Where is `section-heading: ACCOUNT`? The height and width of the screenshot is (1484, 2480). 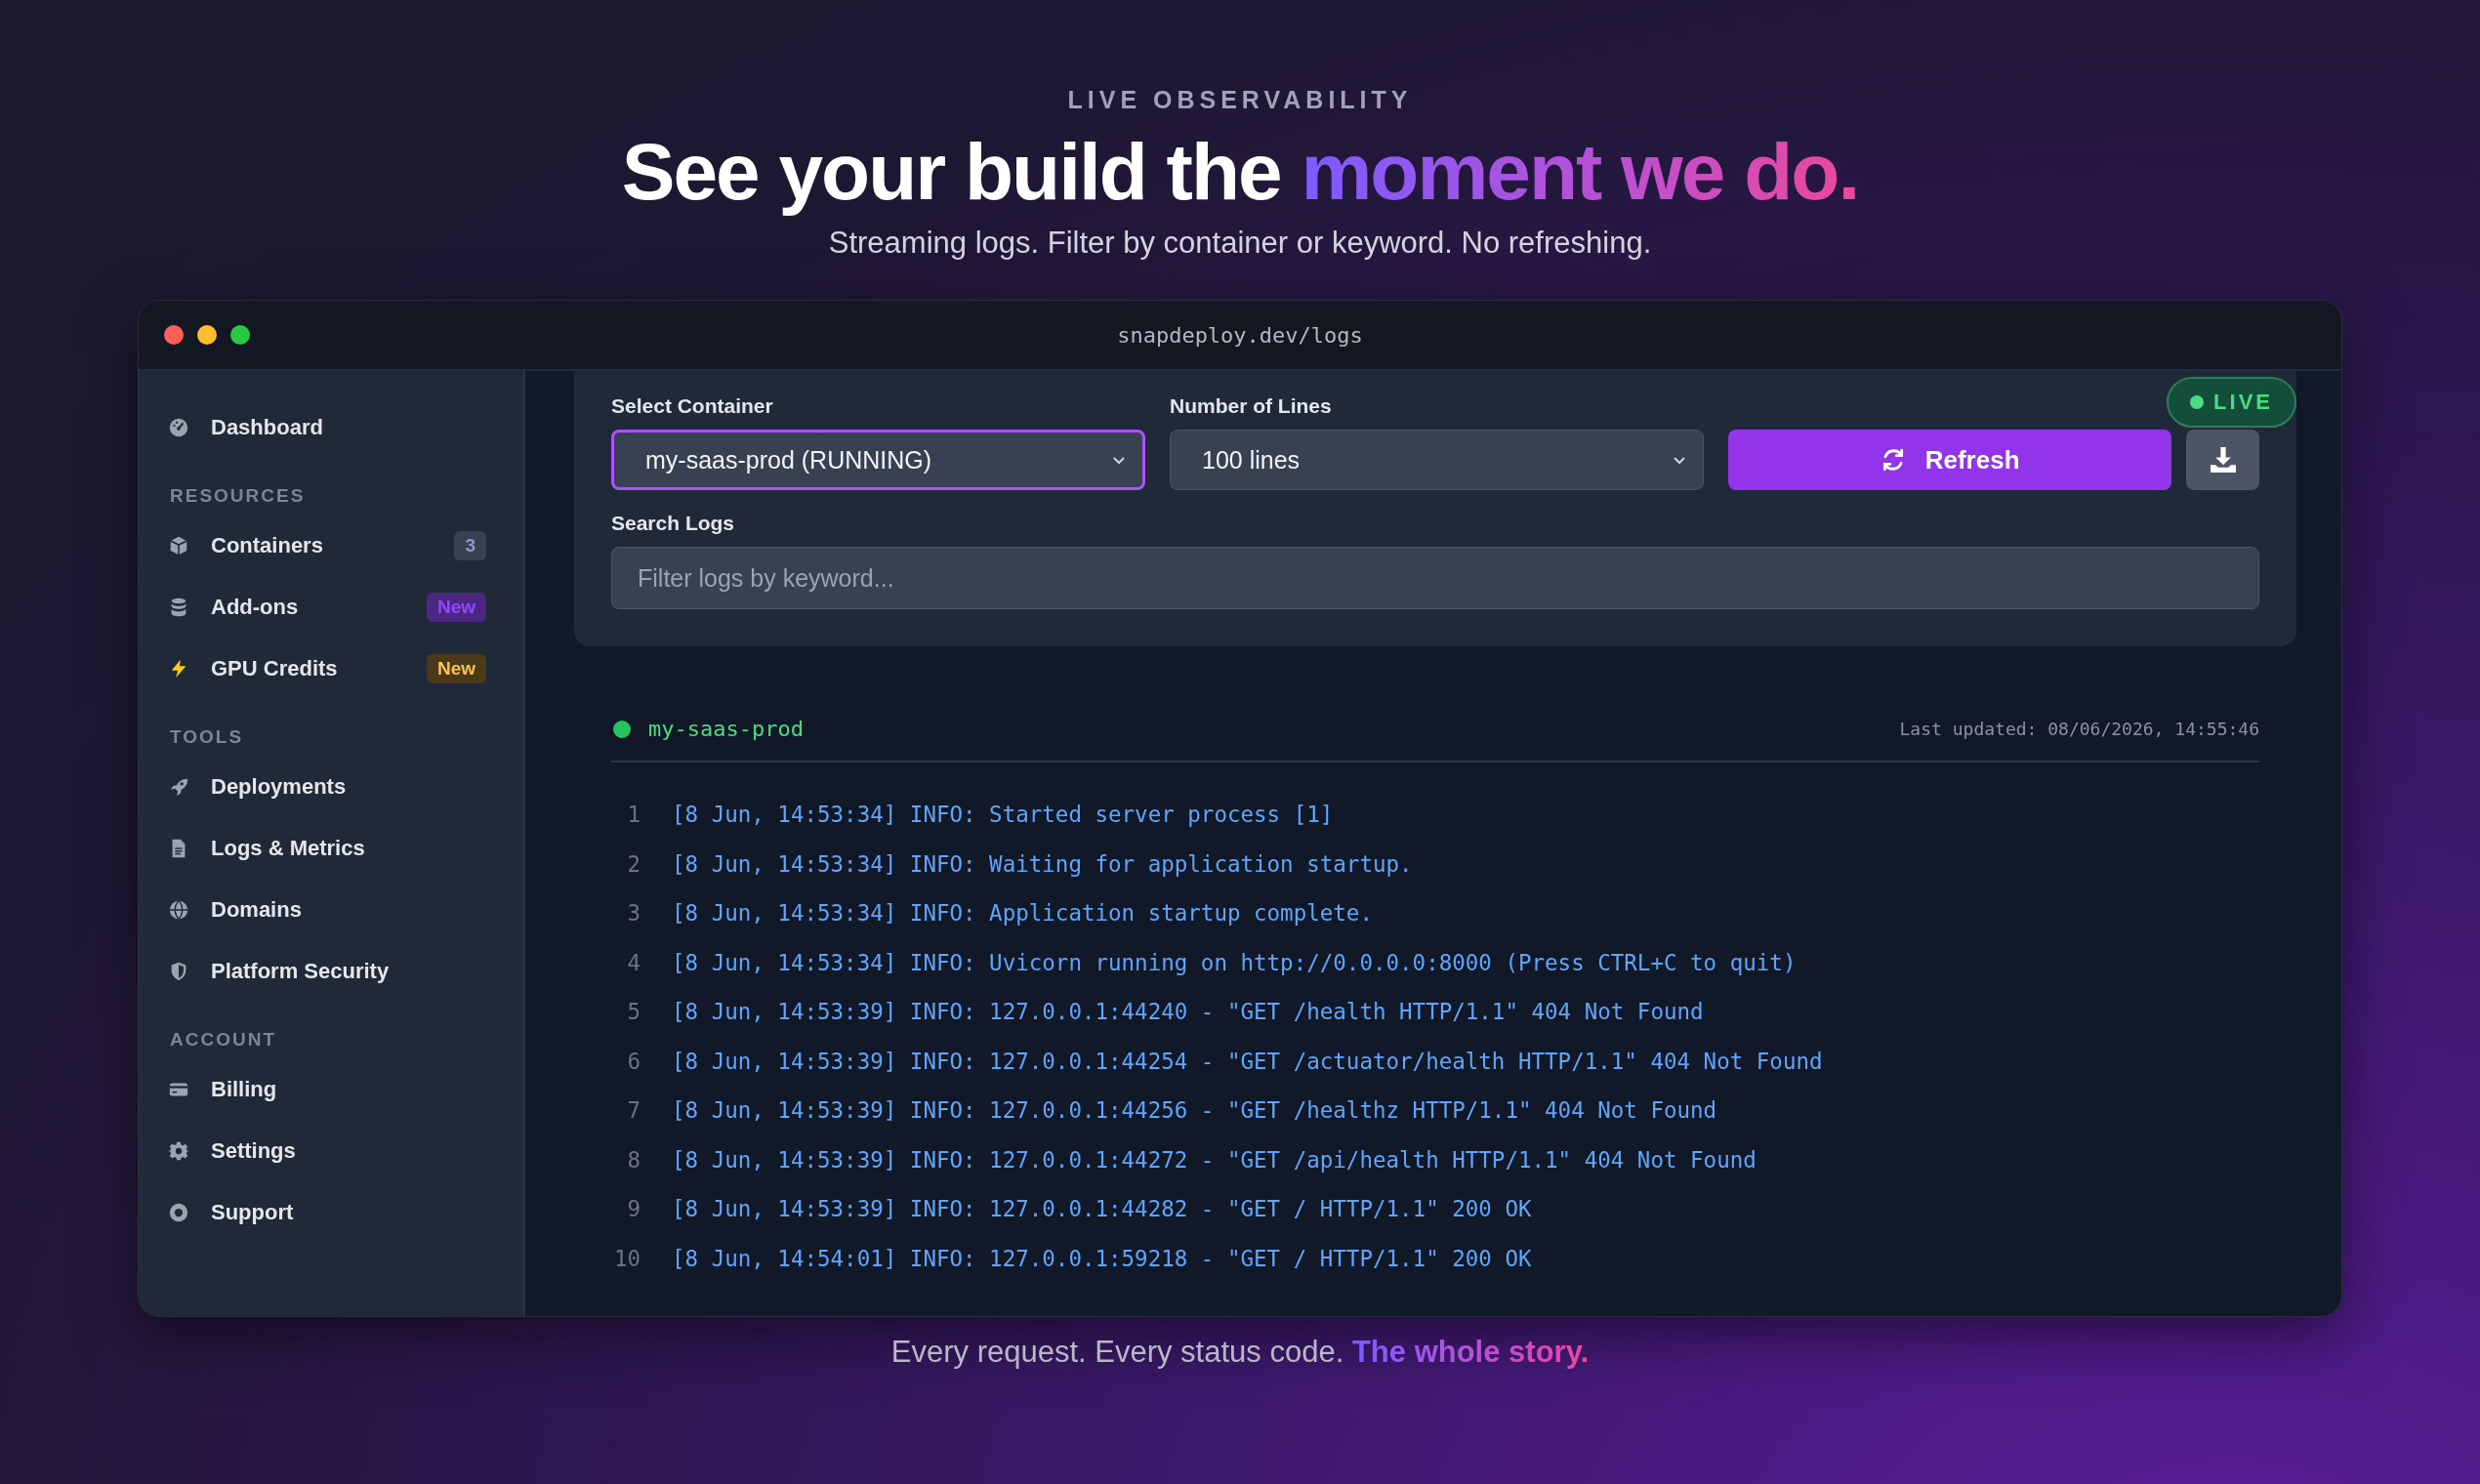 section-heading: ACCOUNT is located at coordinates (223, 1040).